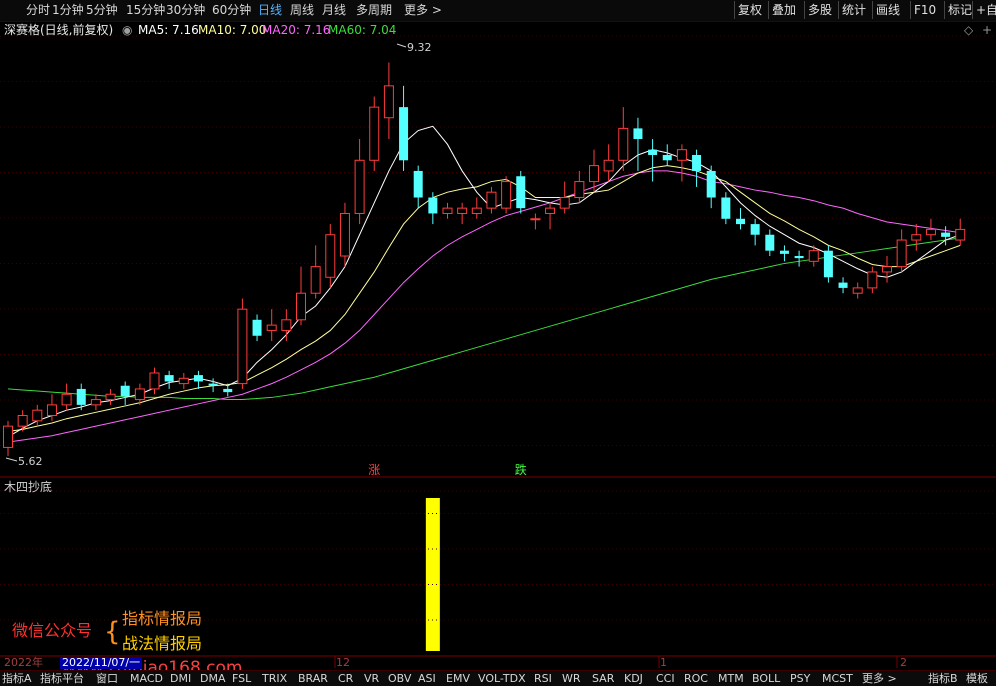 The height and width of the screenshot is (686, 996). I want to click on tab-15: RSI, so click(543, 678).